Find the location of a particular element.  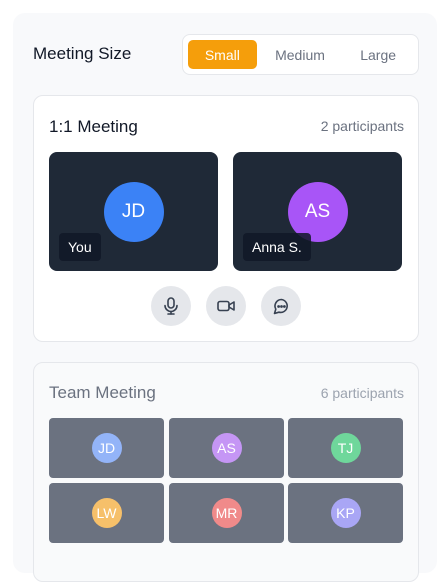

size-option-small: Small is located at coordinates (222, 54).